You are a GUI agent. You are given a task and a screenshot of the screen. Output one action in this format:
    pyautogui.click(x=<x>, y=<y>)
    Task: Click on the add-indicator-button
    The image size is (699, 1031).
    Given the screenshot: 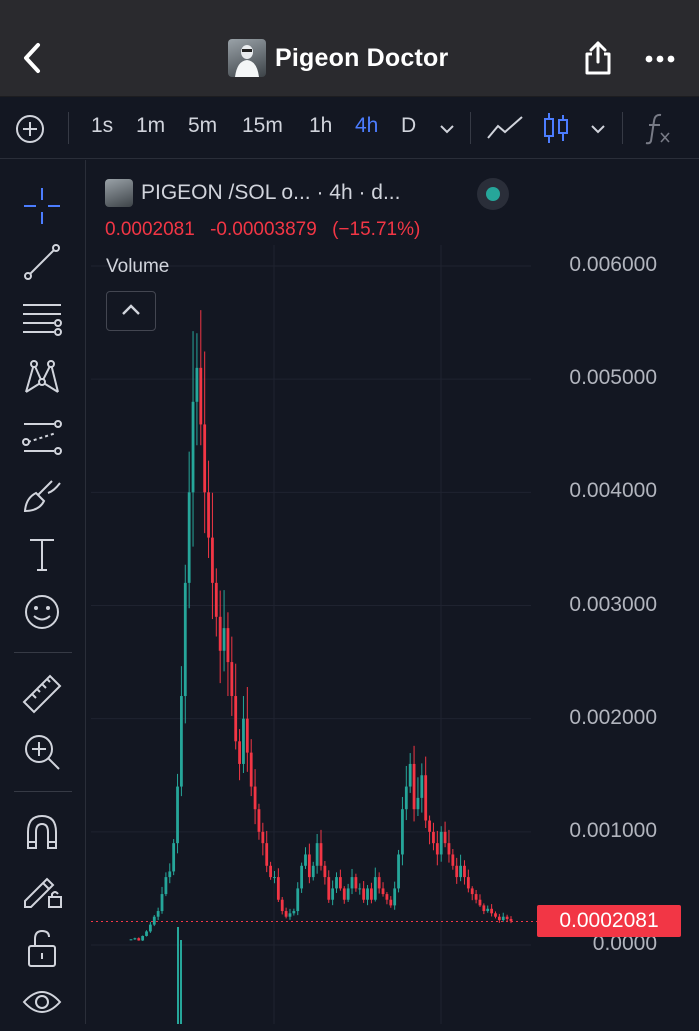 What is the action you would take?
    pyautogui.click(x=30, y=129)
    